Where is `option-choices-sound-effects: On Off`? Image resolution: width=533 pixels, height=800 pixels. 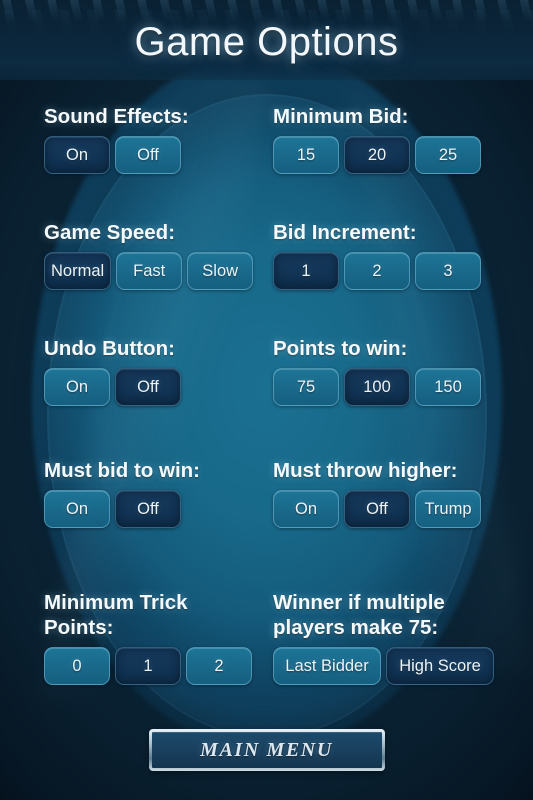 option-choices-sound-effects: On Off is located at coordinates (116, 155).